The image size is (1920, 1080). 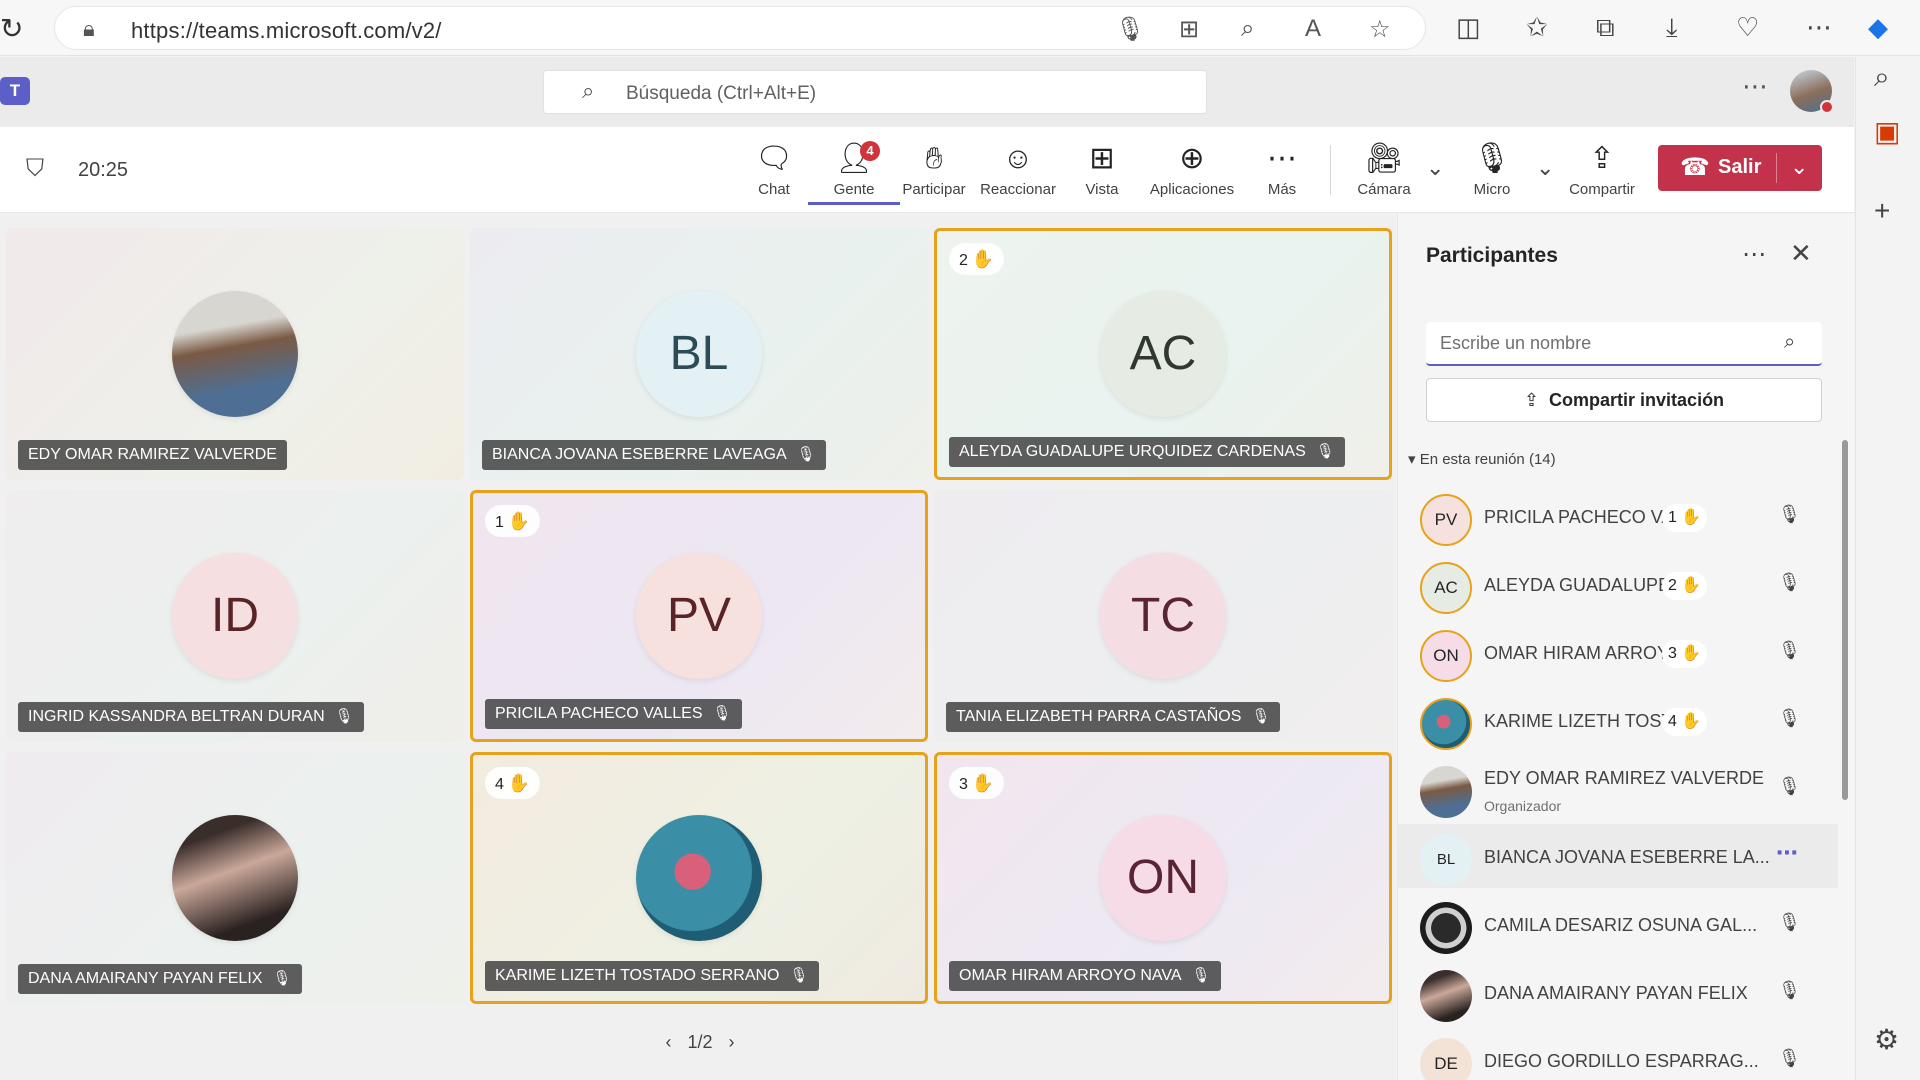 What do you see at coordinates (1801, 253) in the screenshot?
I see `close-icon: ✕` at bounding box center [1801, 253].